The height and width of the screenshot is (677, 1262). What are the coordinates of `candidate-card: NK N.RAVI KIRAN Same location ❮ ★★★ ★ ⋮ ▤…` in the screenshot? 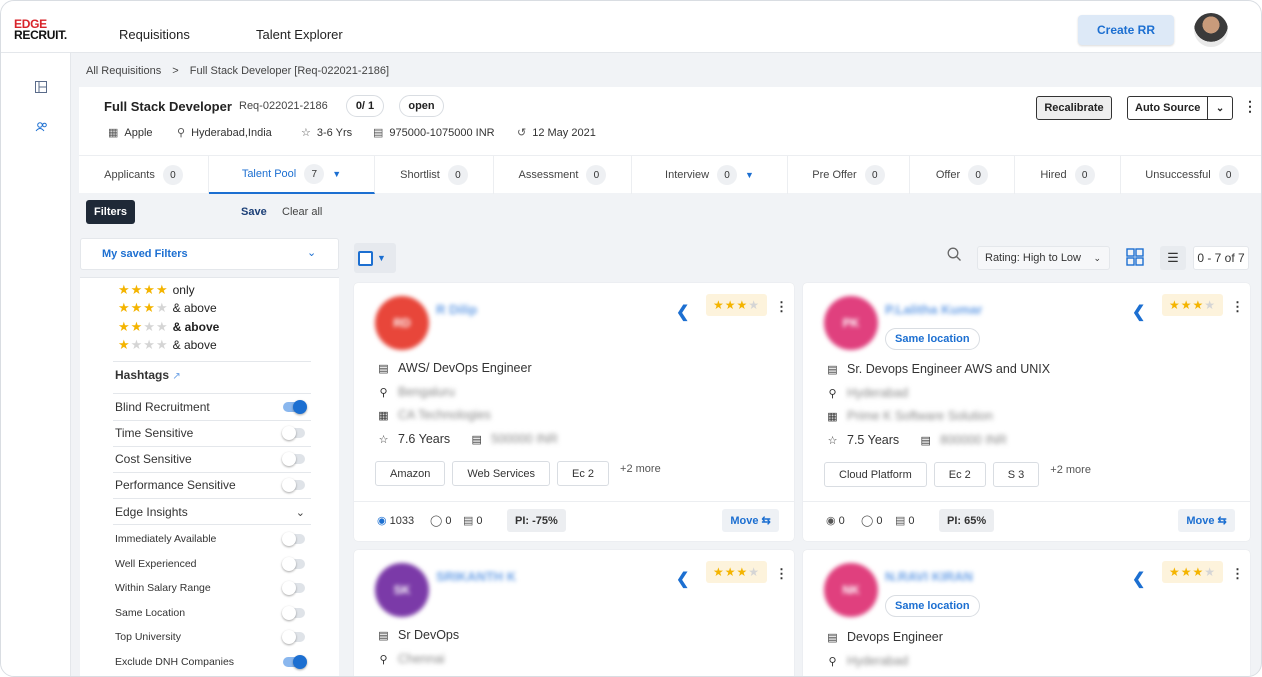 It's located at (1026, 613).